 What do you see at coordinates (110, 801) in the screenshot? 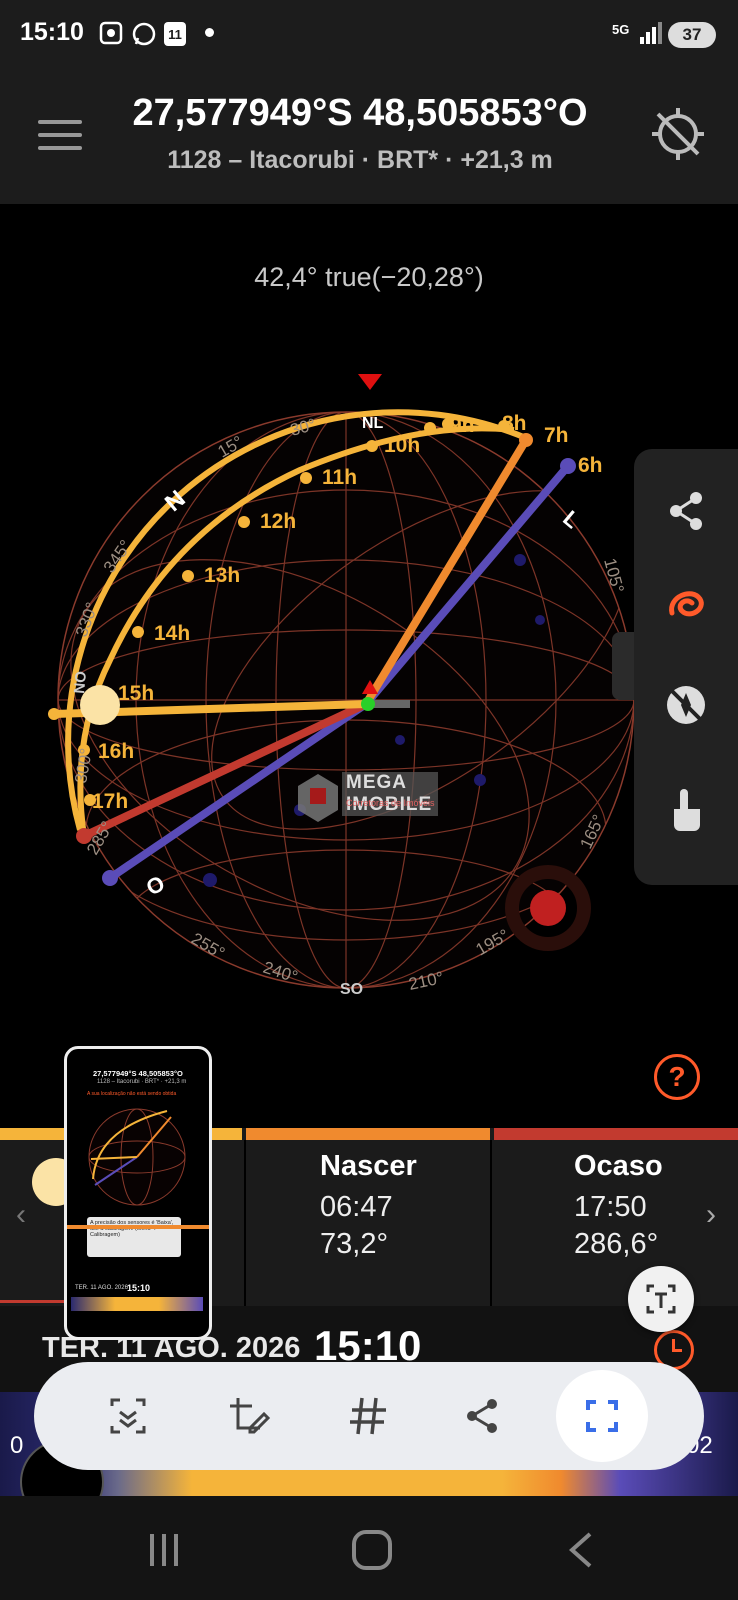
I see `hour-label: 17h` at bounding box center [110, 801].